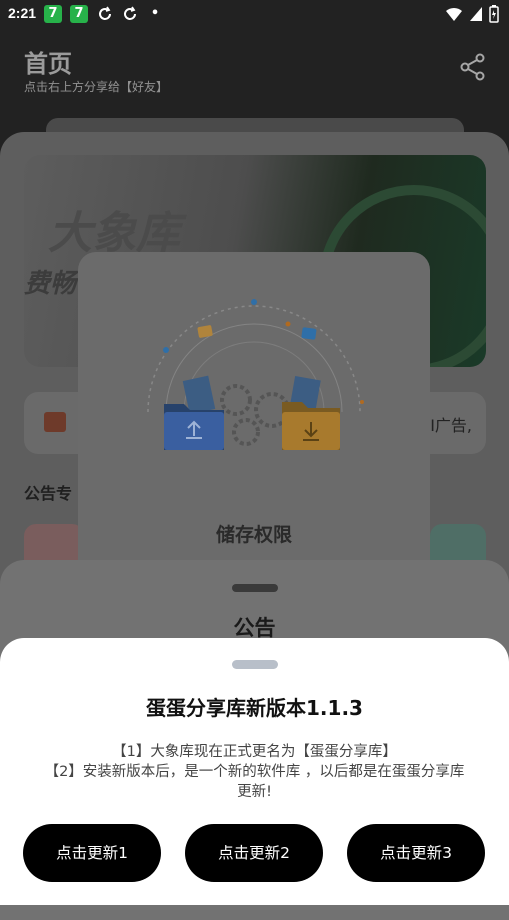 The image size is (509, 920). Describe the element at coordinates (254, 14) in the screenshot. I see `status-bar: 2:21 7 7 •` at that location.